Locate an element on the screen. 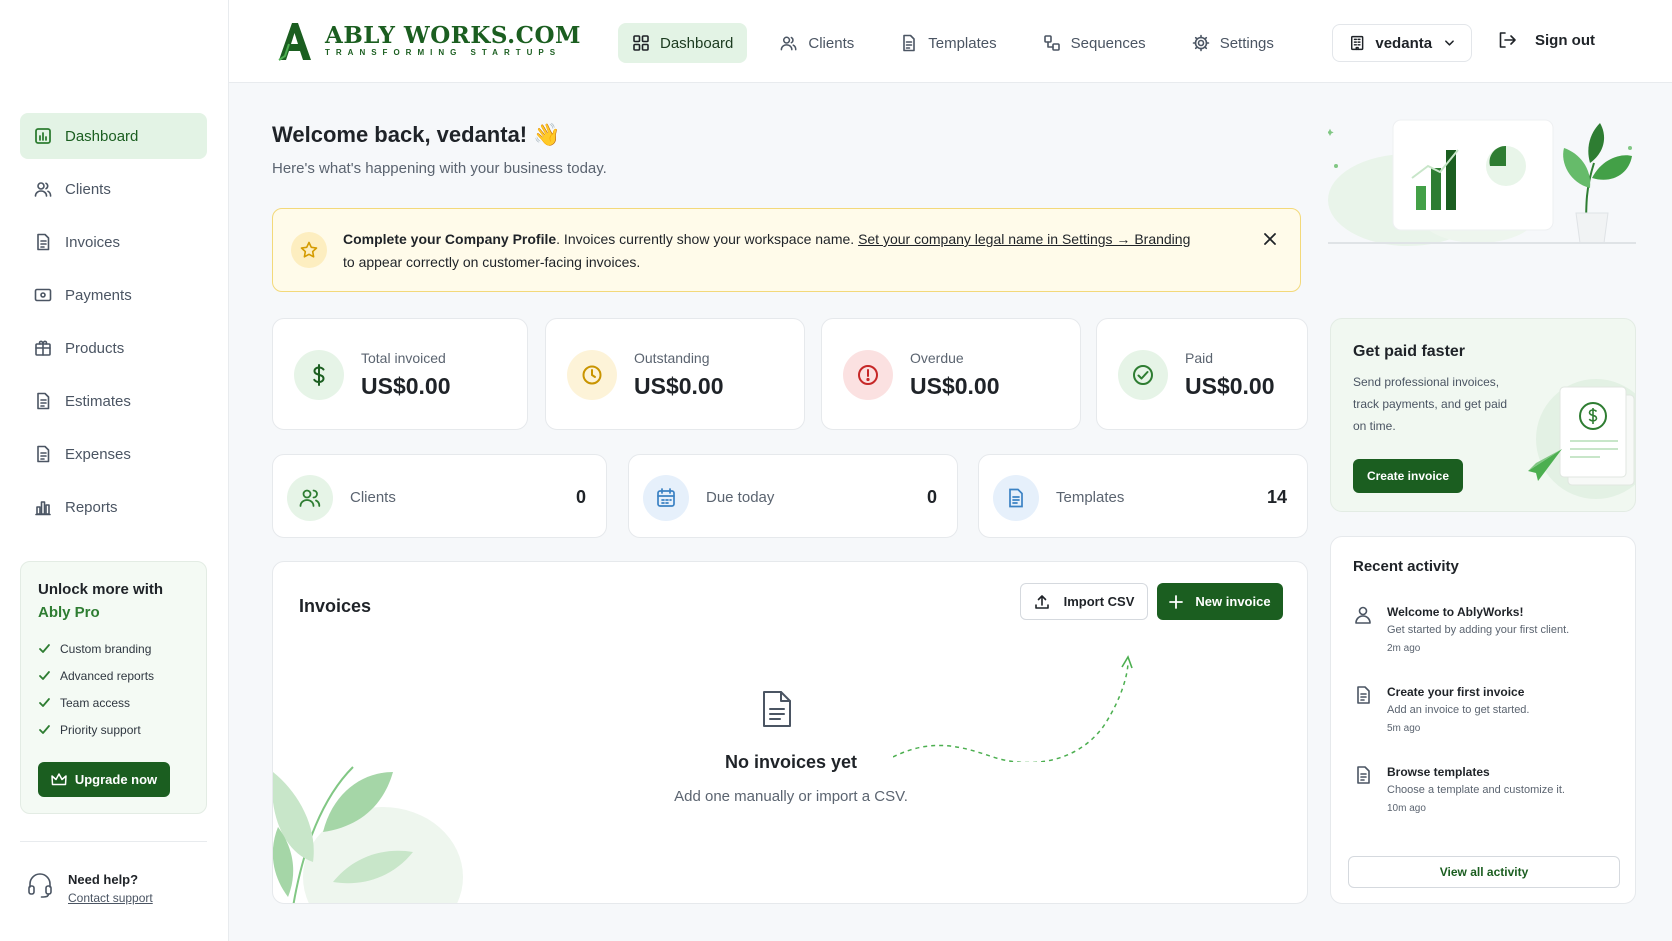  import-csv-button: Import CSV is located at coordinates (1084, 601).